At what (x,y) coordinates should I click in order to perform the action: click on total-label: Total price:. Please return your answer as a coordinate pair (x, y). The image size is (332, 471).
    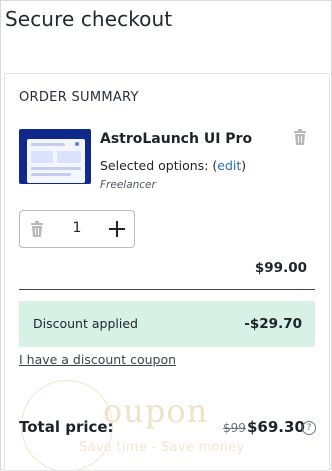
    Looking at the image, I should click on (66, 427).